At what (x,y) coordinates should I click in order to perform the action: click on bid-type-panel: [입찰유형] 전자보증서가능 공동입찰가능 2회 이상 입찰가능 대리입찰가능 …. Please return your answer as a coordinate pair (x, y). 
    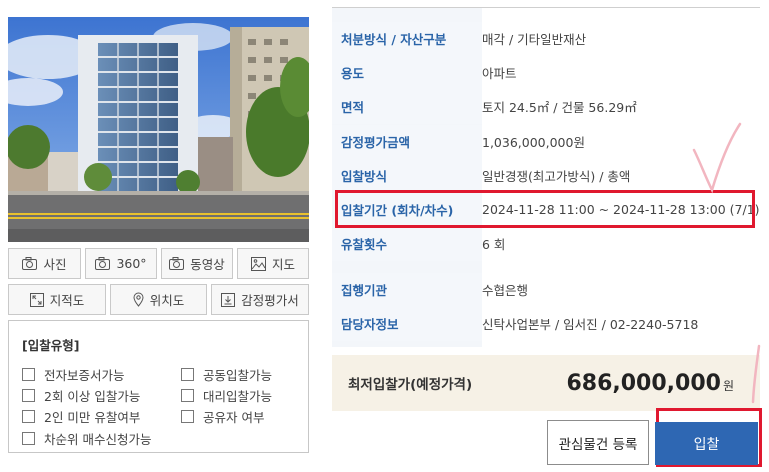
    Looking at the image, I should click on (158, 386).